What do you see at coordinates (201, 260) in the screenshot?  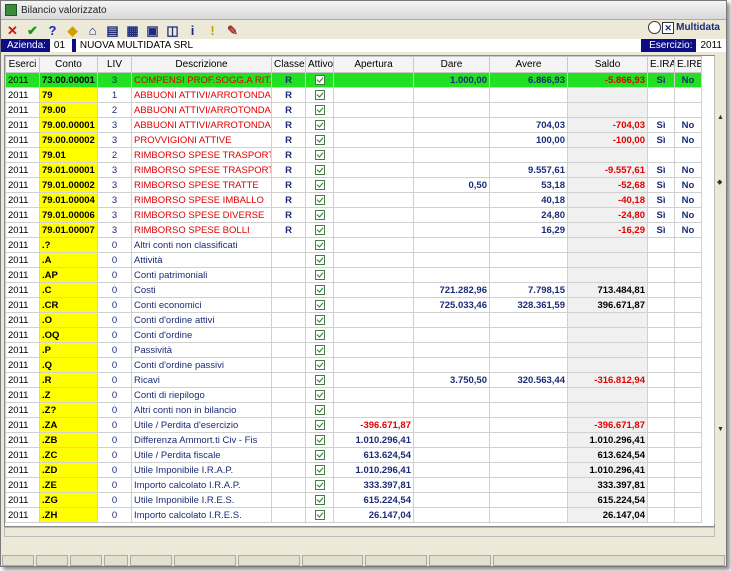 I see `cell-descrizione: Attività` at bounding box center [201, 260].